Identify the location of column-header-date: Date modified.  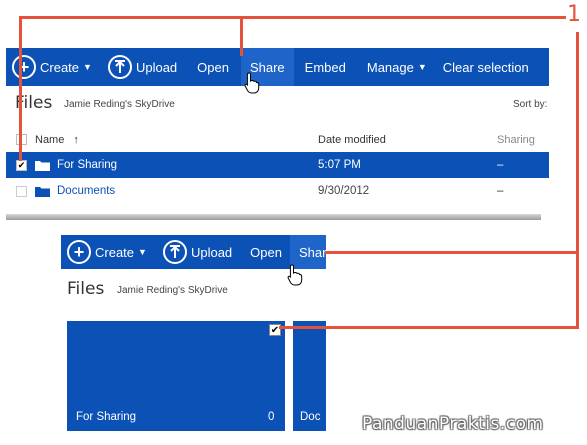
(352, 140).